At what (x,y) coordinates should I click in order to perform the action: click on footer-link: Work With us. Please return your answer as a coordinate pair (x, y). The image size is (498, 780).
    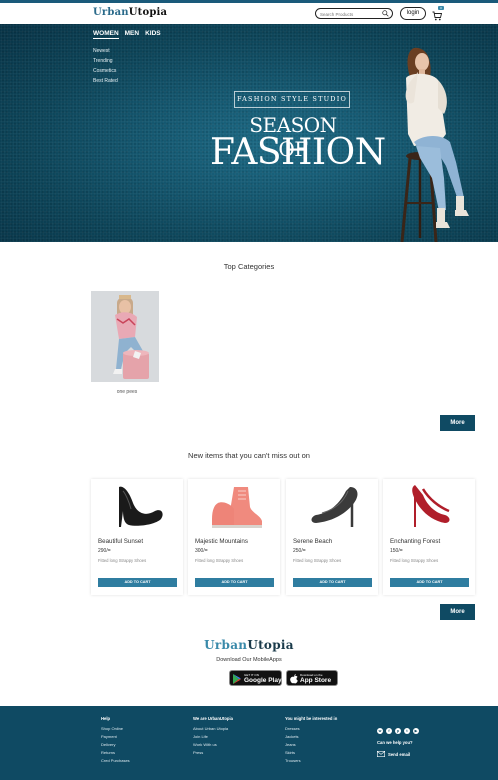
    Looking at the image, I should click on (213, 745).